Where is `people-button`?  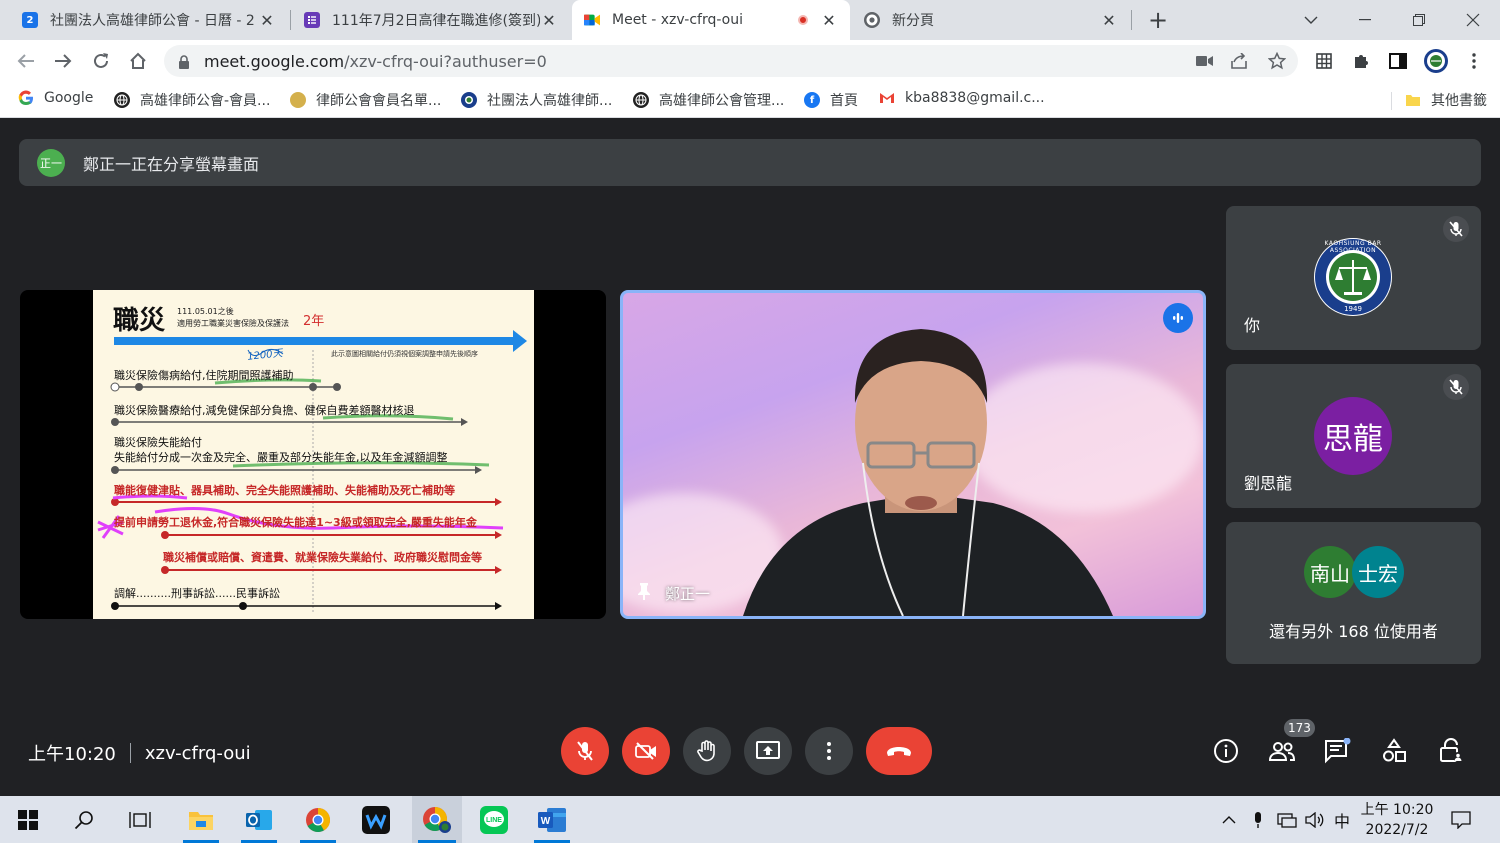
people-button is located at coordinates (1282, 751).